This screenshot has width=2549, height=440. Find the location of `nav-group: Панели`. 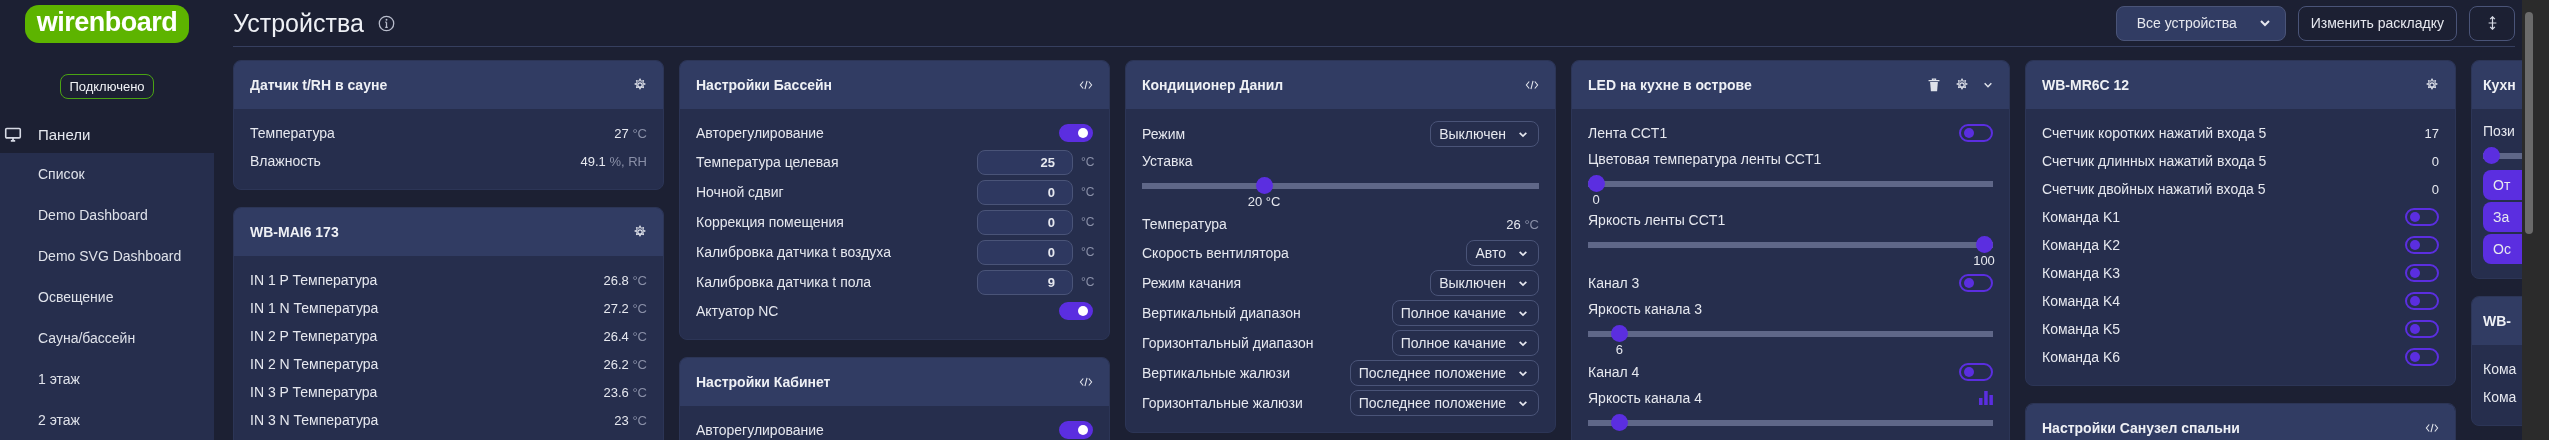

nav-group: Панели is located at coordinates (107, 134).